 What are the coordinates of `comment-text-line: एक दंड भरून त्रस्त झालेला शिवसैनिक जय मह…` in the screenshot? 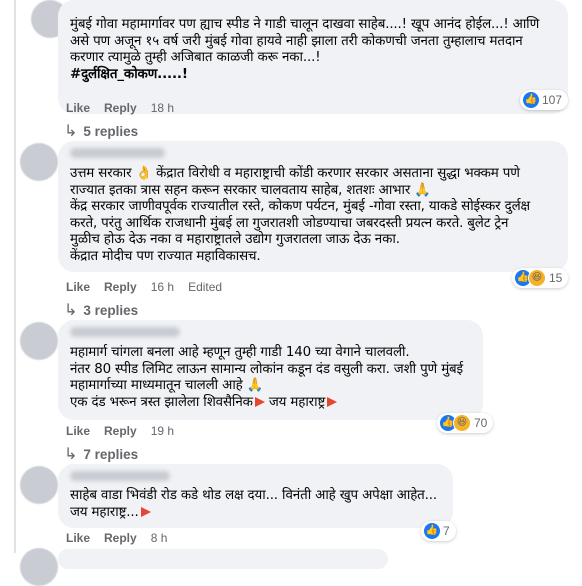 It's located at (270, 403).